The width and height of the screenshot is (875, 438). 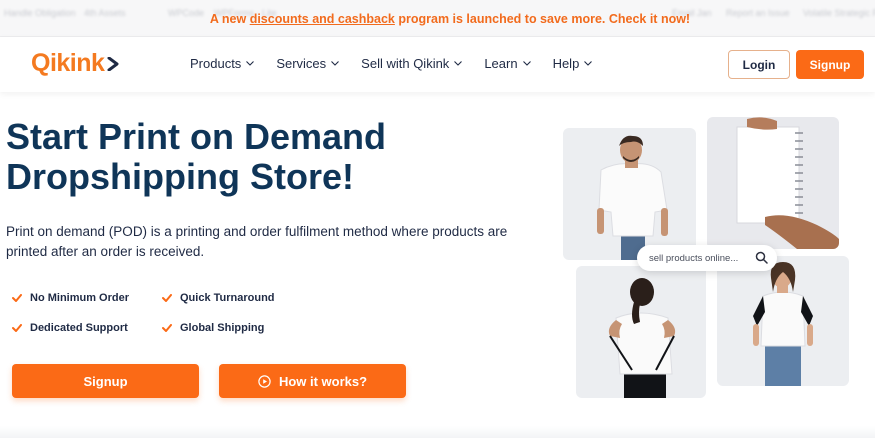 I want to click on how-it-works-button: How it works?, so click(x=312, y=381).